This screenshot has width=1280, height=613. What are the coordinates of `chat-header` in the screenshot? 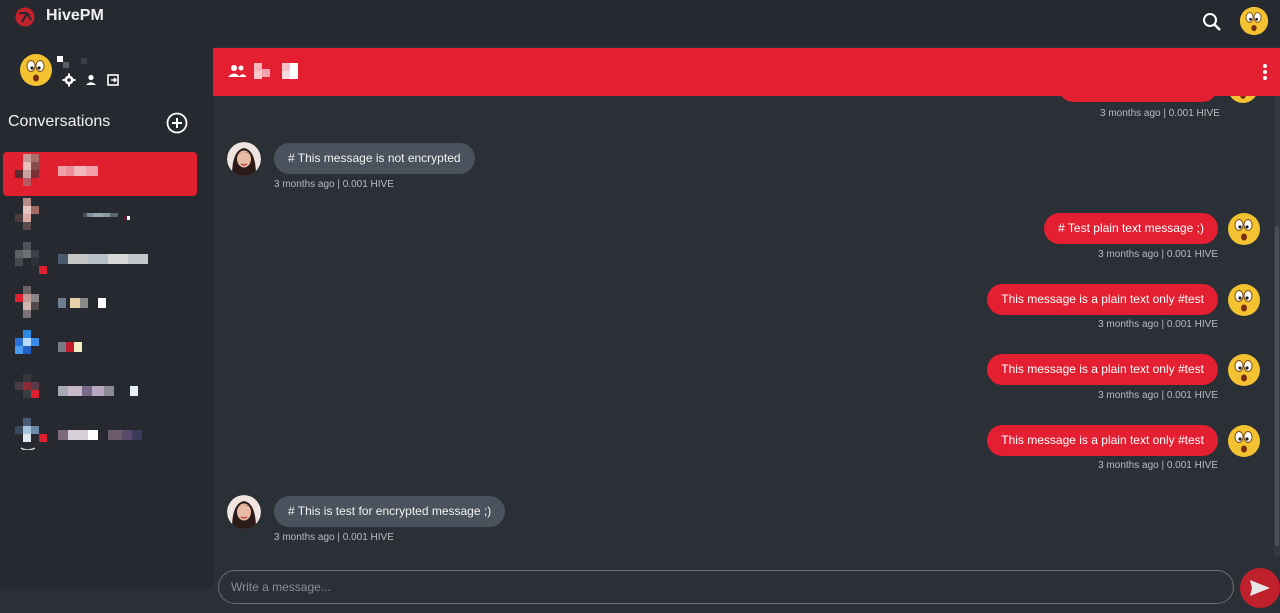 It's located at (746, 72).